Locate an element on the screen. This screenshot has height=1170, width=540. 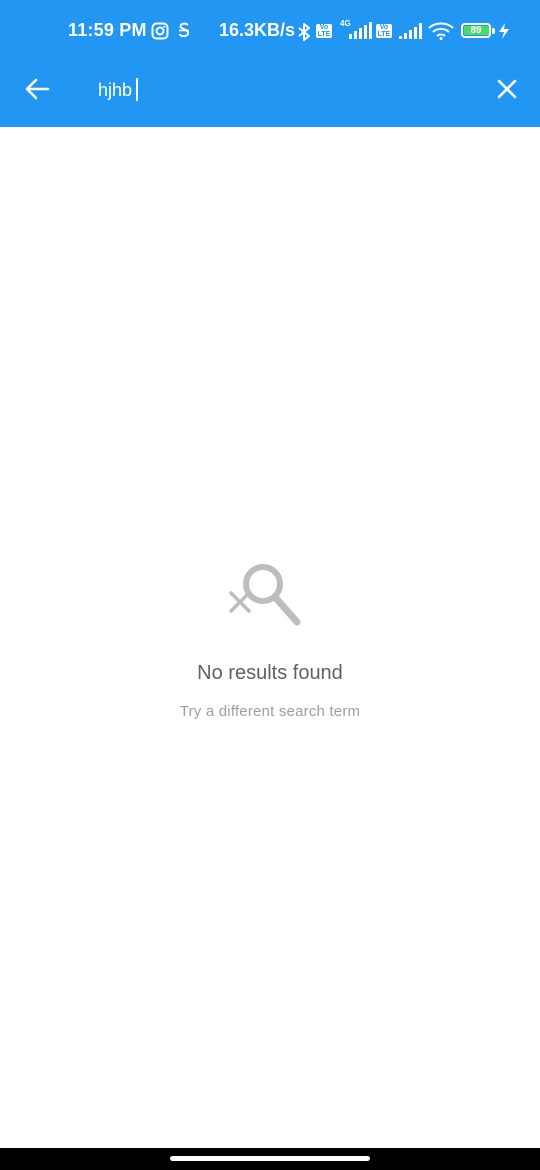
clear-search-button is located at coordinates (507, 90).